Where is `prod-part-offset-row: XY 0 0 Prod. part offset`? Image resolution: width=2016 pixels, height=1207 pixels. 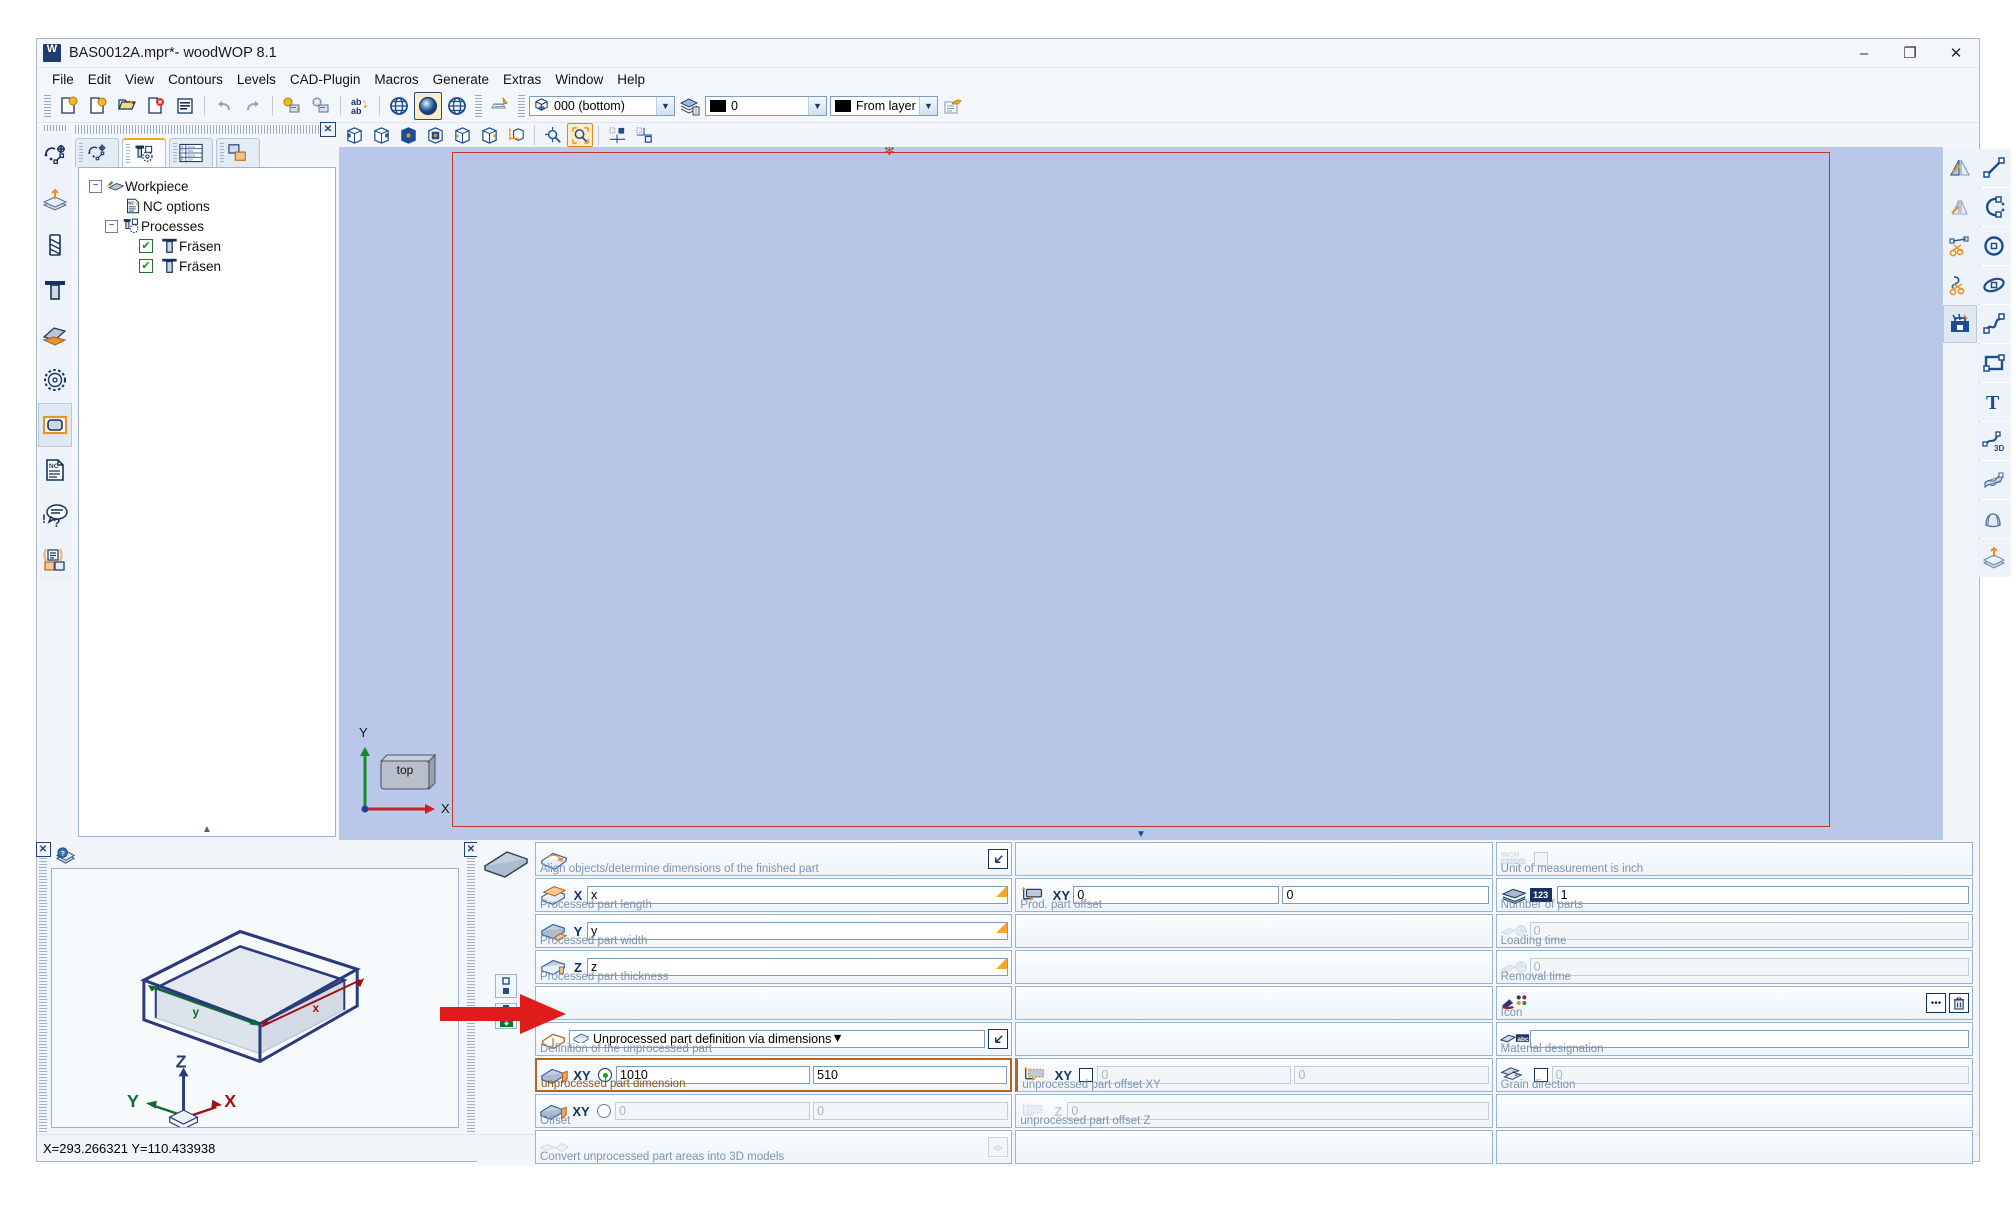
prod-part-offset-row: XY 0 0 Prod. part offset is located at coordinates (1254, 895).